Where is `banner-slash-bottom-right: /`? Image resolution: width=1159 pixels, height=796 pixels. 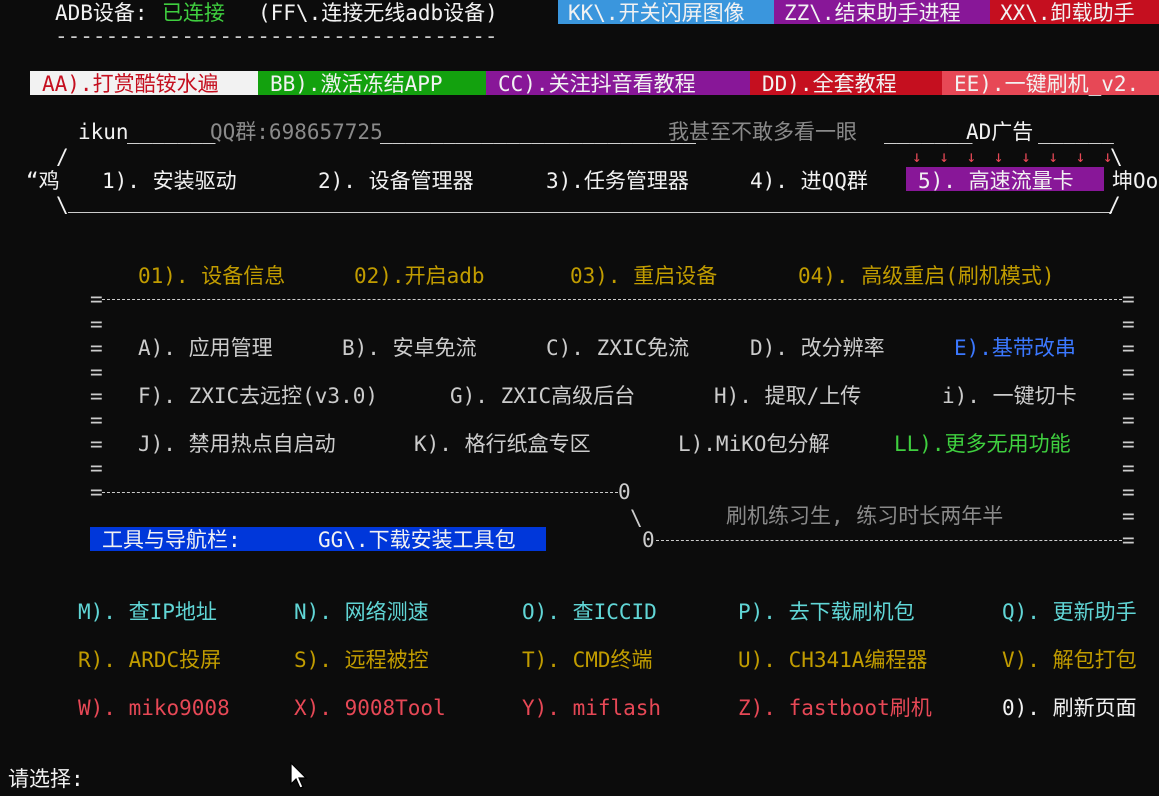 banner-slash-bottom-right: / is located at coordinates (1114, 205).